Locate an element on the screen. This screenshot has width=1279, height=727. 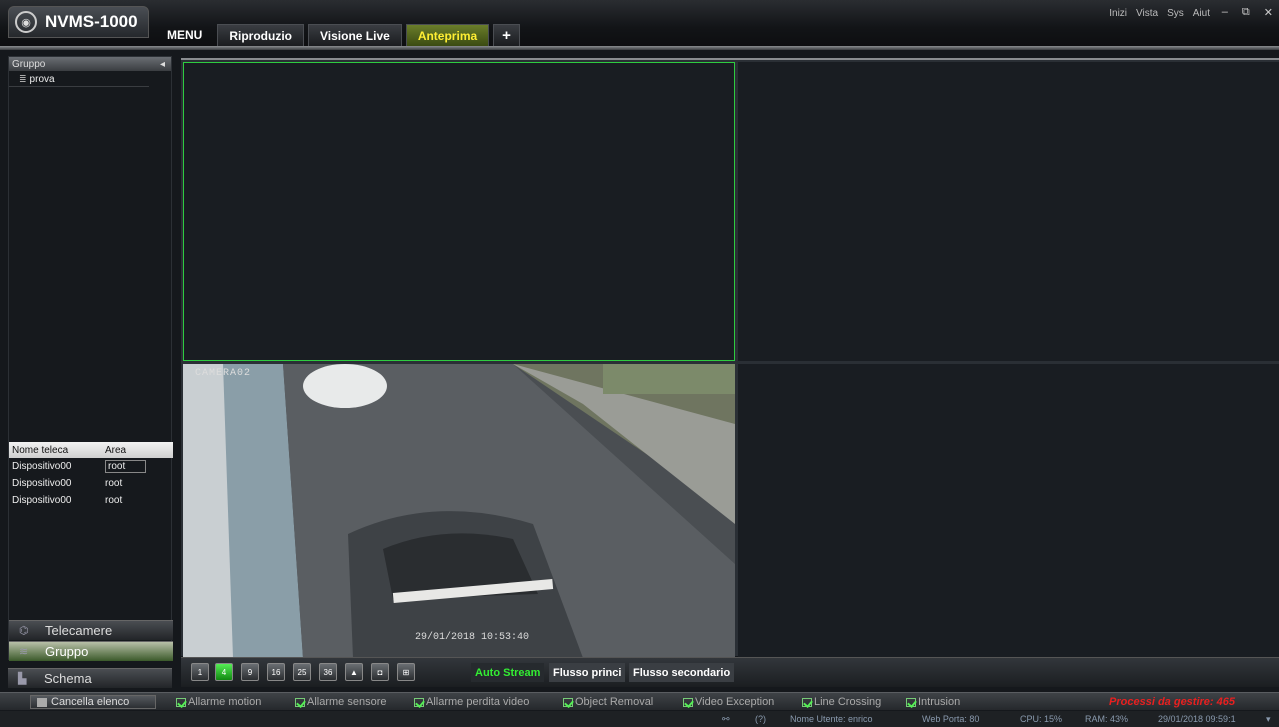
filter-intrusion: Intrusion is located at coordinates (933, 702).